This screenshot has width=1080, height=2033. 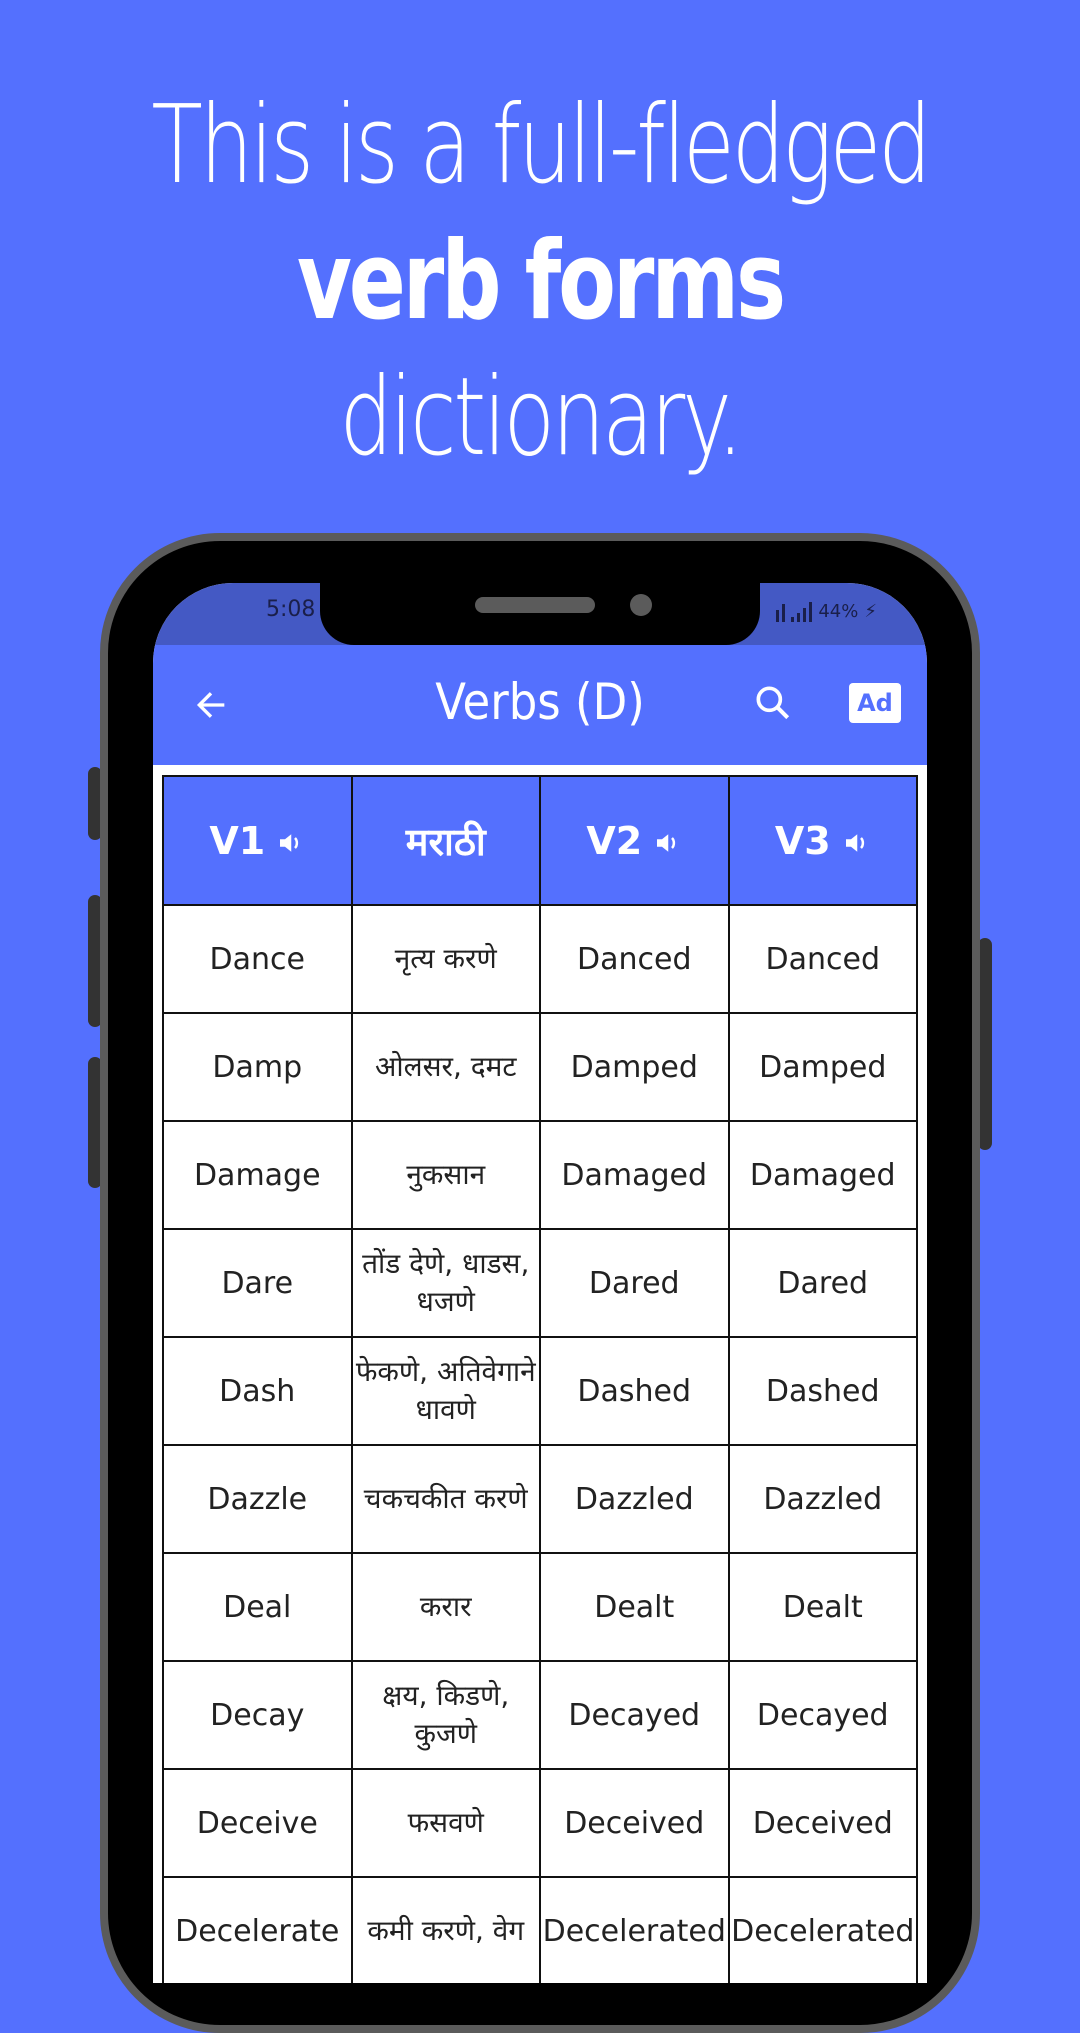 I want to click on table-row: Deceive फसवणे Deceived Deceived, so click(x=540, y=1823).